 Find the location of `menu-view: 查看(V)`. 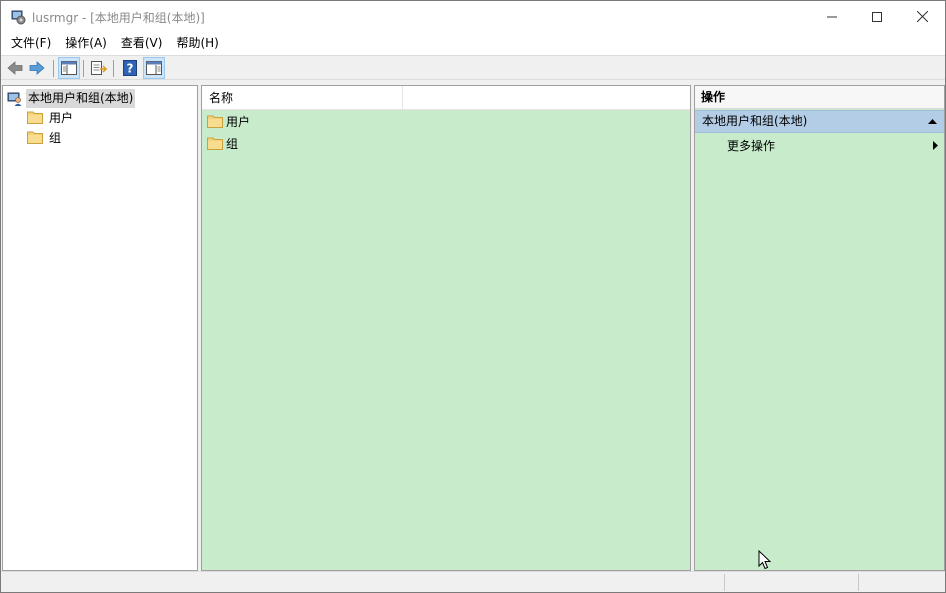

menu-view: 查看(V) is located at coordinates (142, 43).